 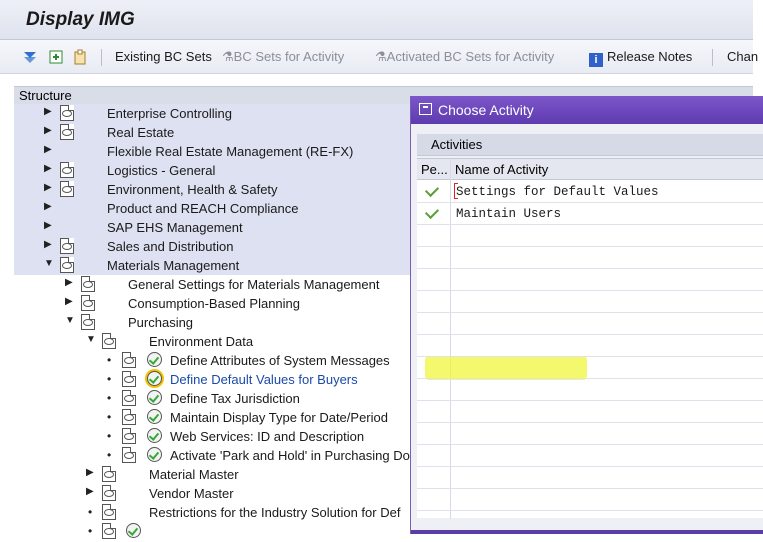 I want to click on tree-node-environment-data: ▼ Environment Data, so click(x=214, y=341).